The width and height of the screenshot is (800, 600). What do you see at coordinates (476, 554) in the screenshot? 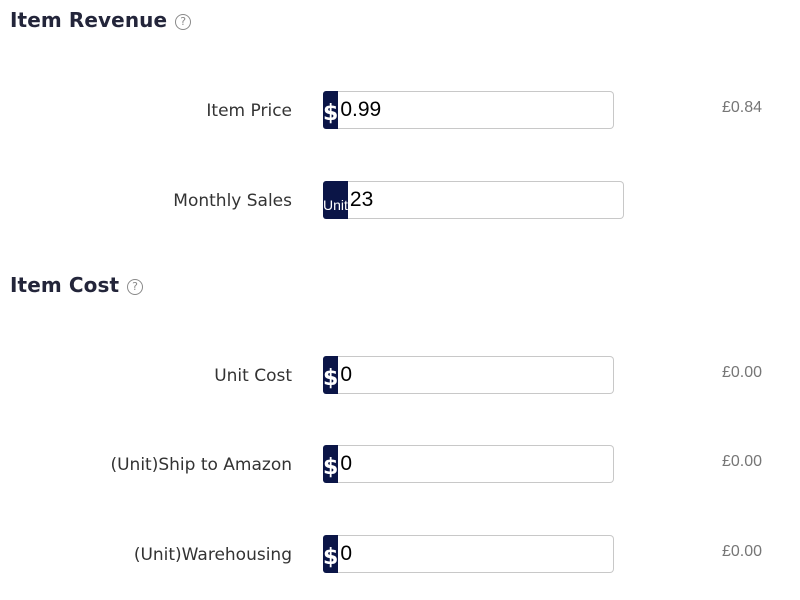
I see `warehousing-input` at bounding box center [476, 554].